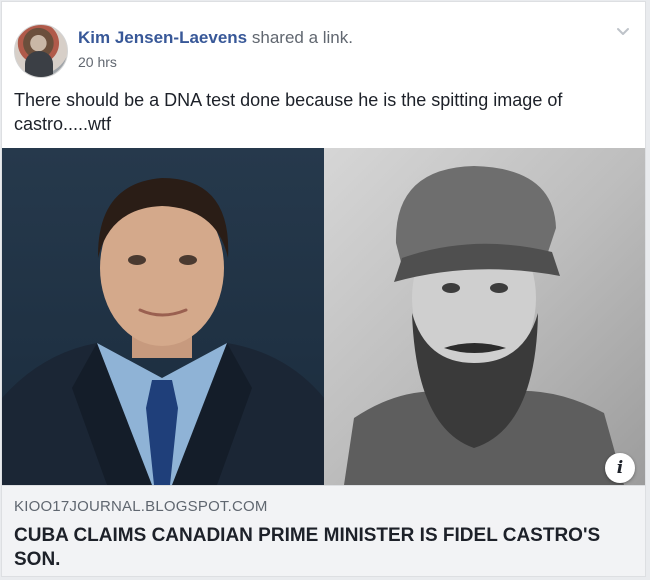  What do you see at coordinates (620, 468) in the screenshot?
I see `info-button: i` at bounding box center [620, 468].